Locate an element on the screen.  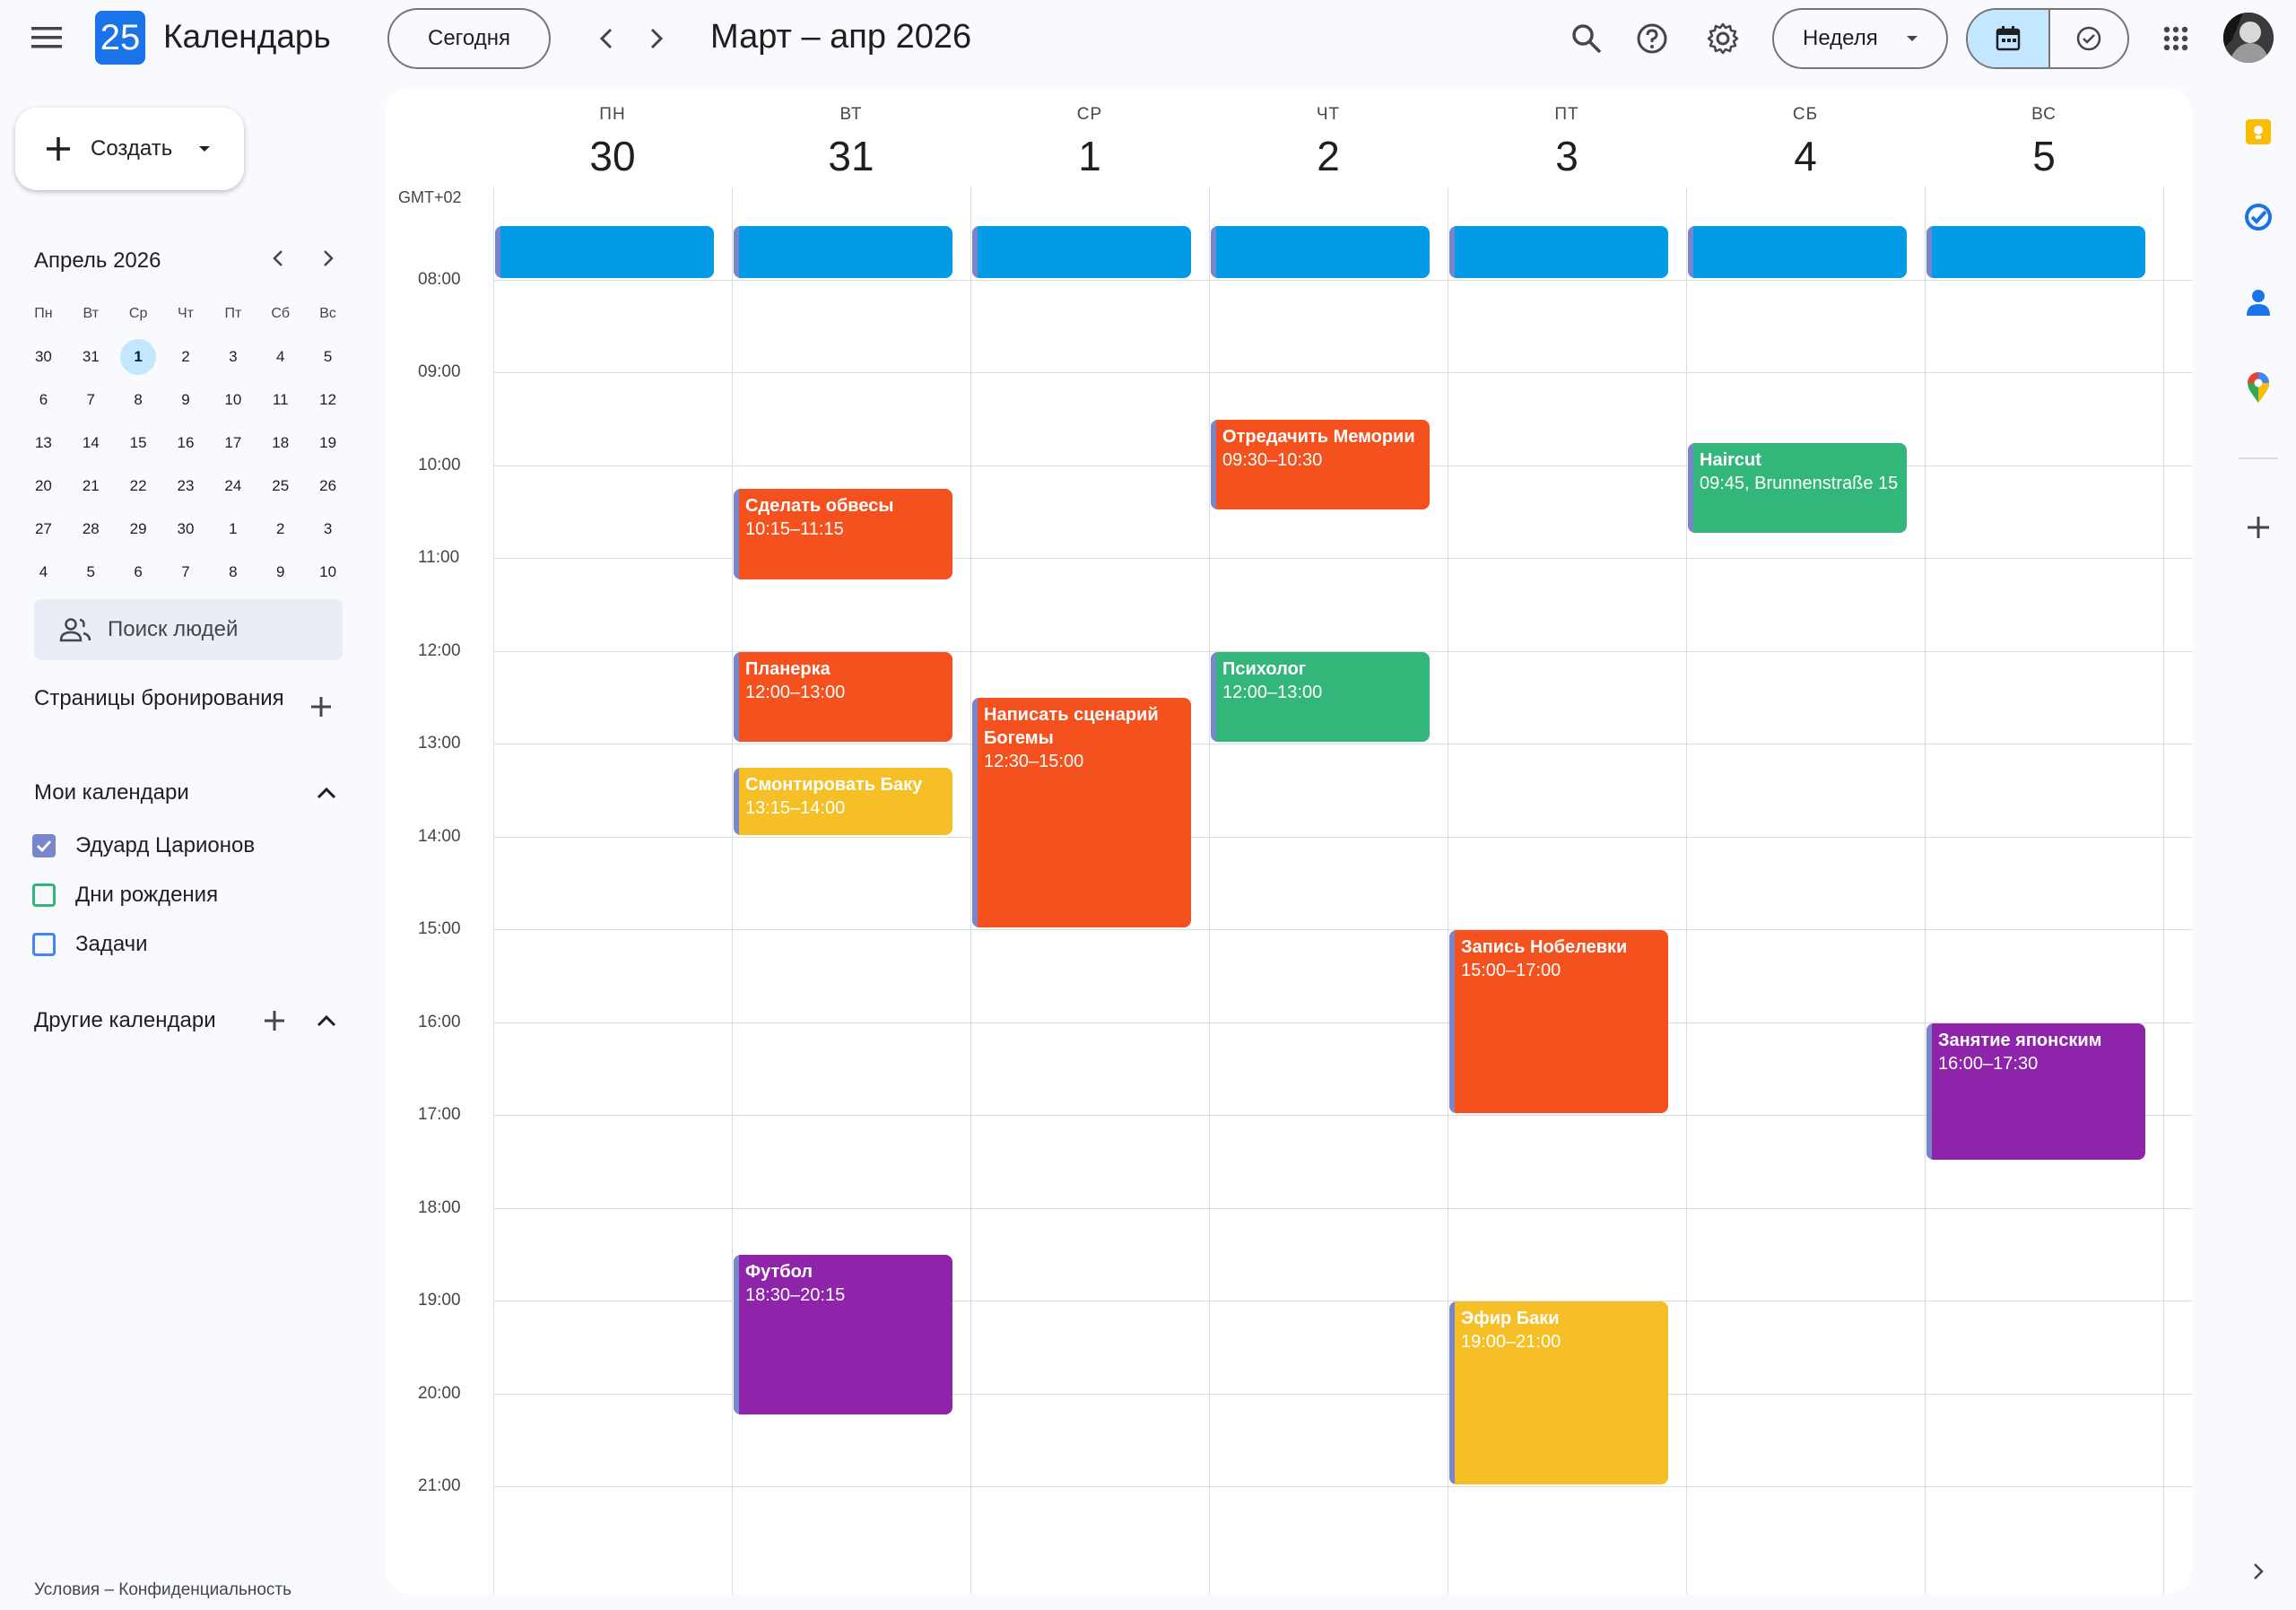
mini-prev-month-button is located at coordinates (278, 258).